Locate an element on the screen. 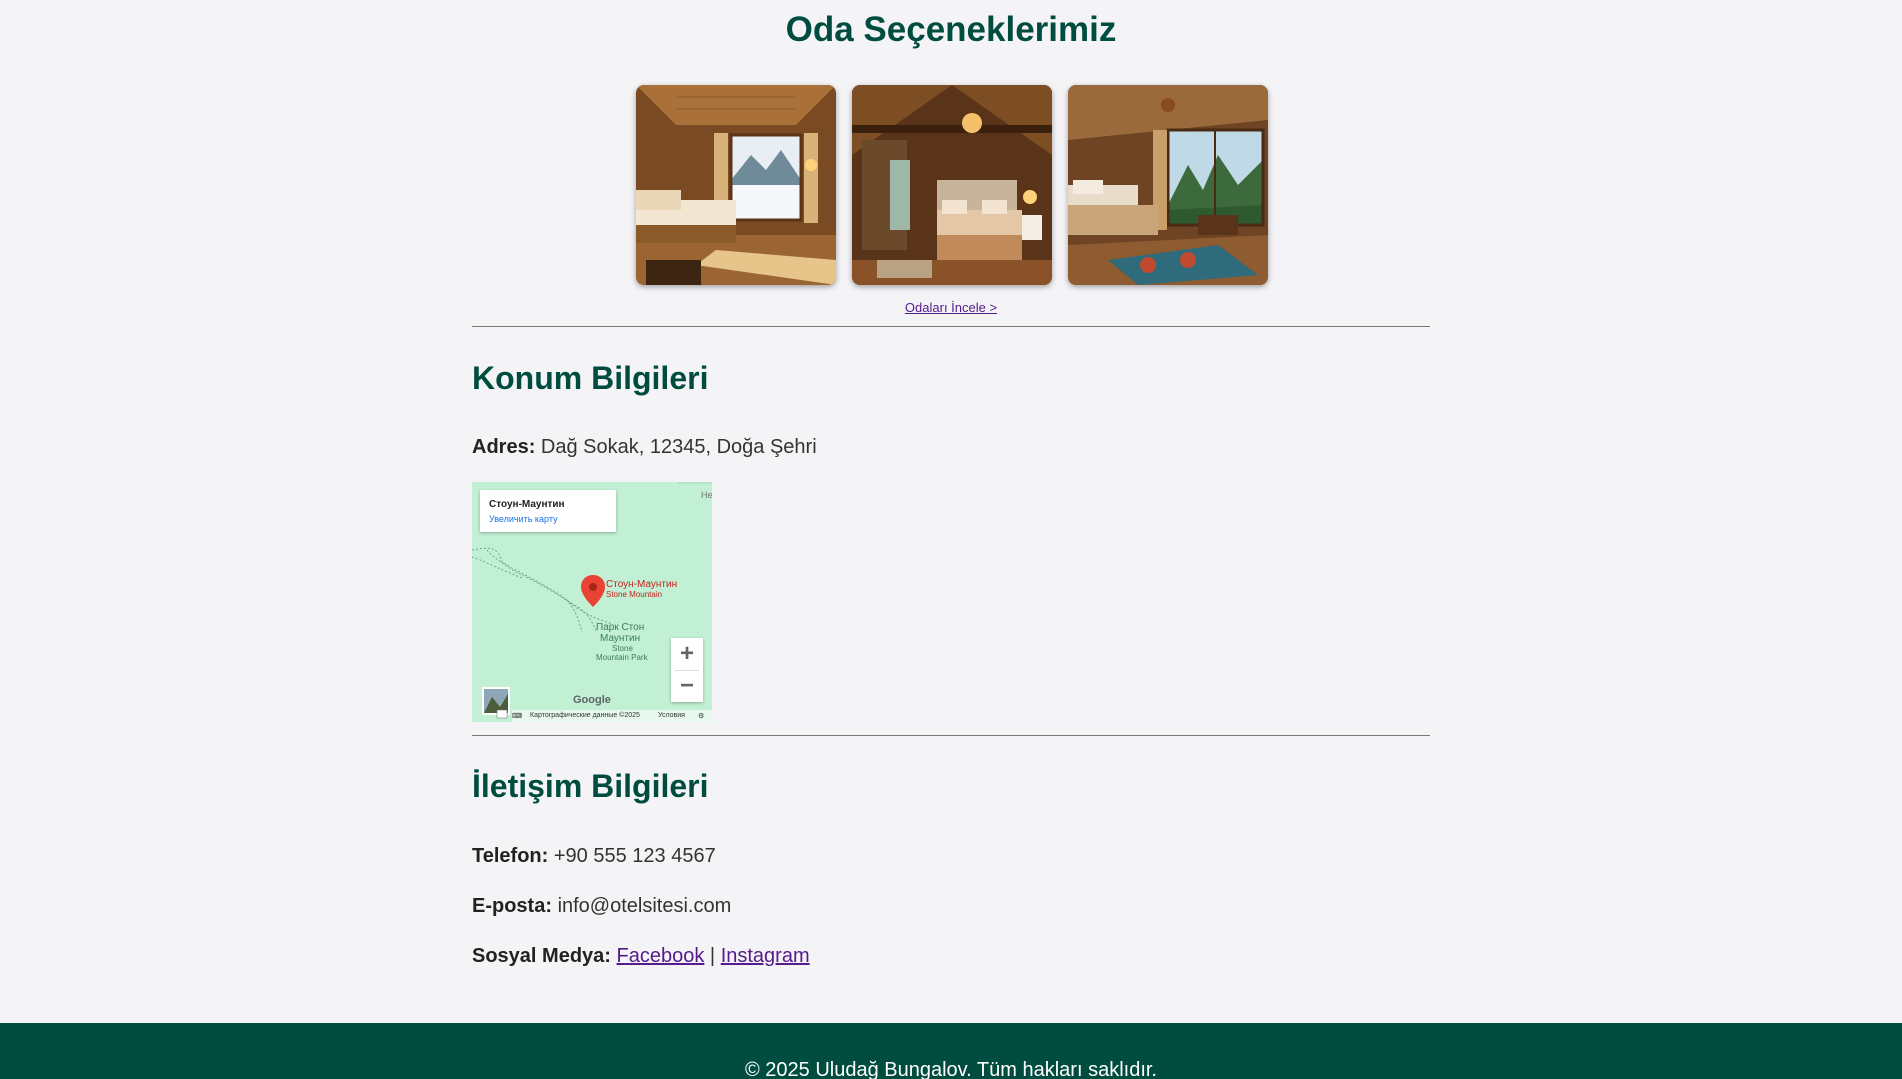 This screenshot has height=1079, width=1902. map-data-credit: Картографические данные ©2025 is located at coordinates (585, 715).